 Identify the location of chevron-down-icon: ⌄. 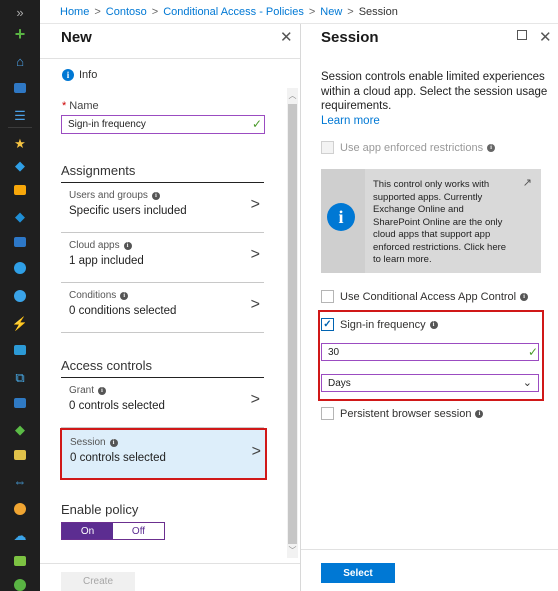
(527, 383).